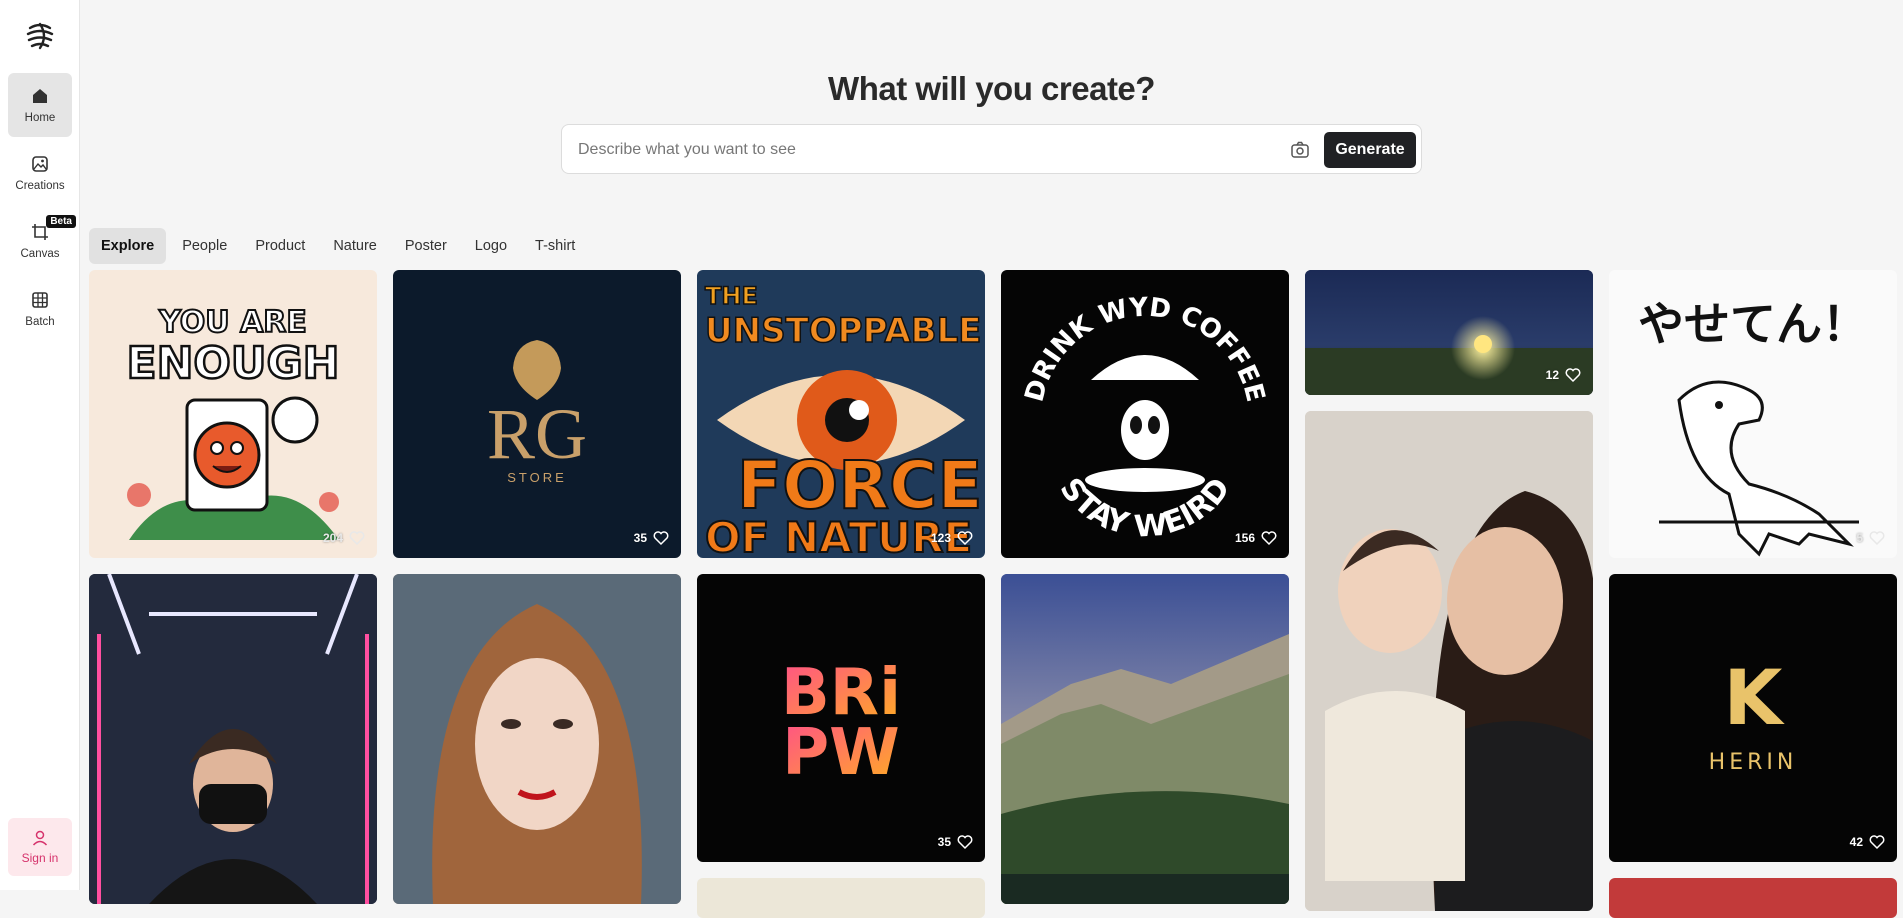  Describe the element at coordinates (40, 322) in the screenshot. I see `sidebar-item-label: Batch` at that location.